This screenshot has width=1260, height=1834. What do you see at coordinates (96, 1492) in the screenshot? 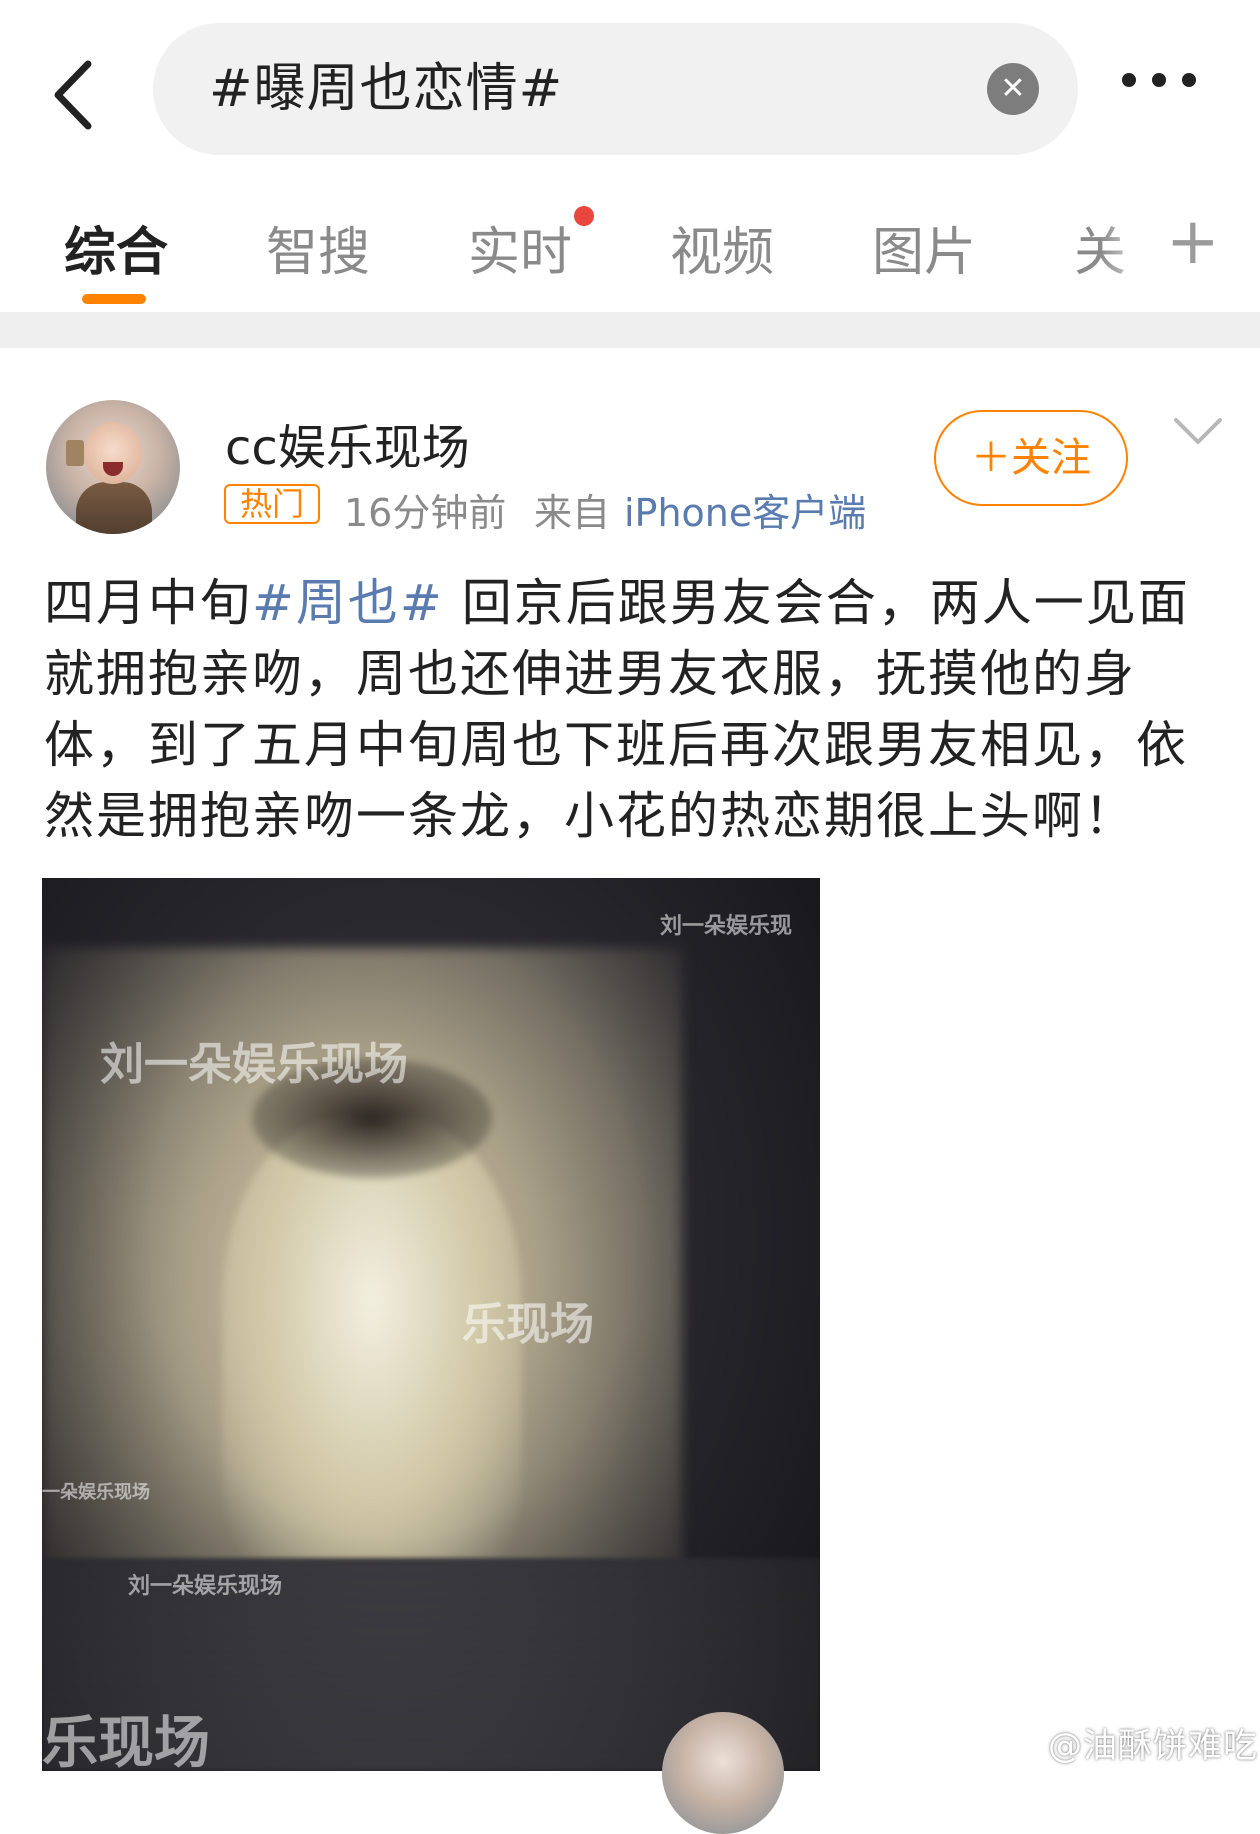
I see `image-watermark: 一朵娱乐现场` at bounding box center [96, 1492].